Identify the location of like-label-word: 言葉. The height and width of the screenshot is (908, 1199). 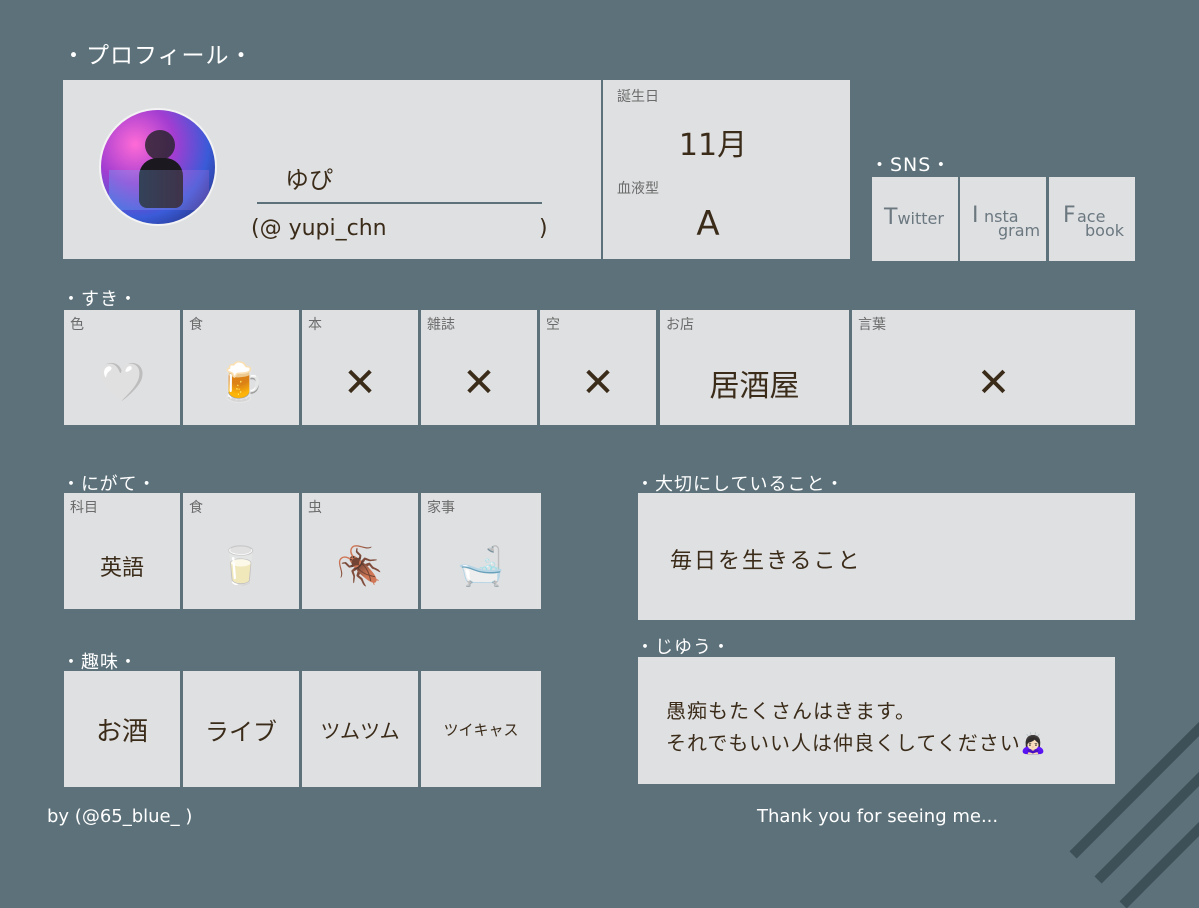
(872, 325).